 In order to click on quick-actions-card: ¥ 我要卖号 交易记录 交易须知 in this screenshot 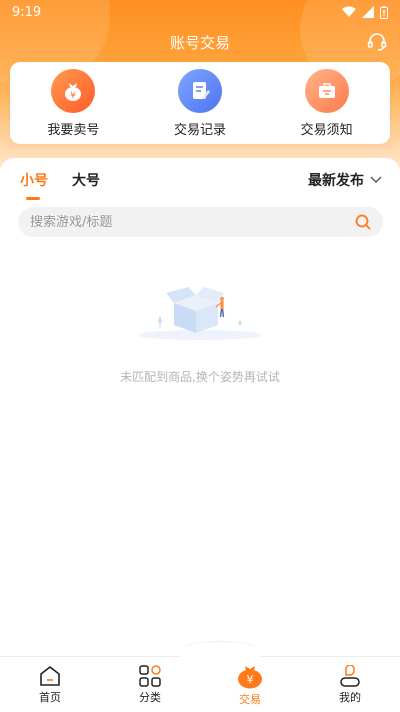, I will do `click(200, 103)`.